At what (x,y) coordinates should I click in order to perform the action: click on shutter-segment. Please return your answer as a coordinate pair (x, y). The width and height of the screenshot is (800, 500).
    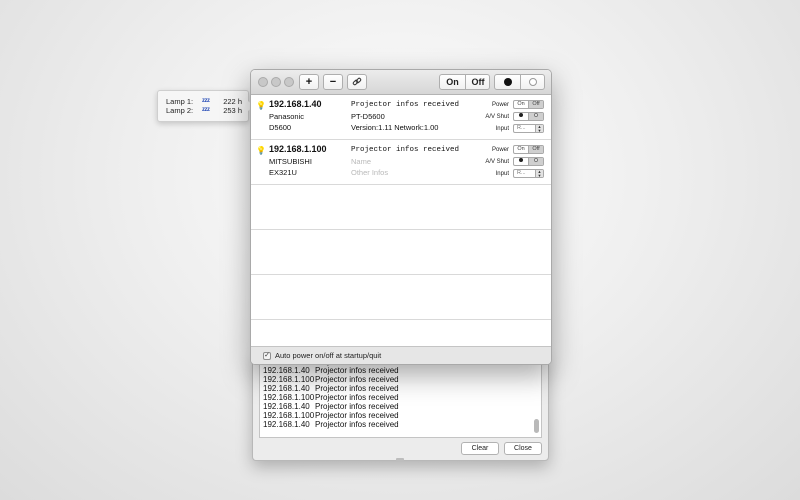
    Looking at the image, I should click on (519, 82).